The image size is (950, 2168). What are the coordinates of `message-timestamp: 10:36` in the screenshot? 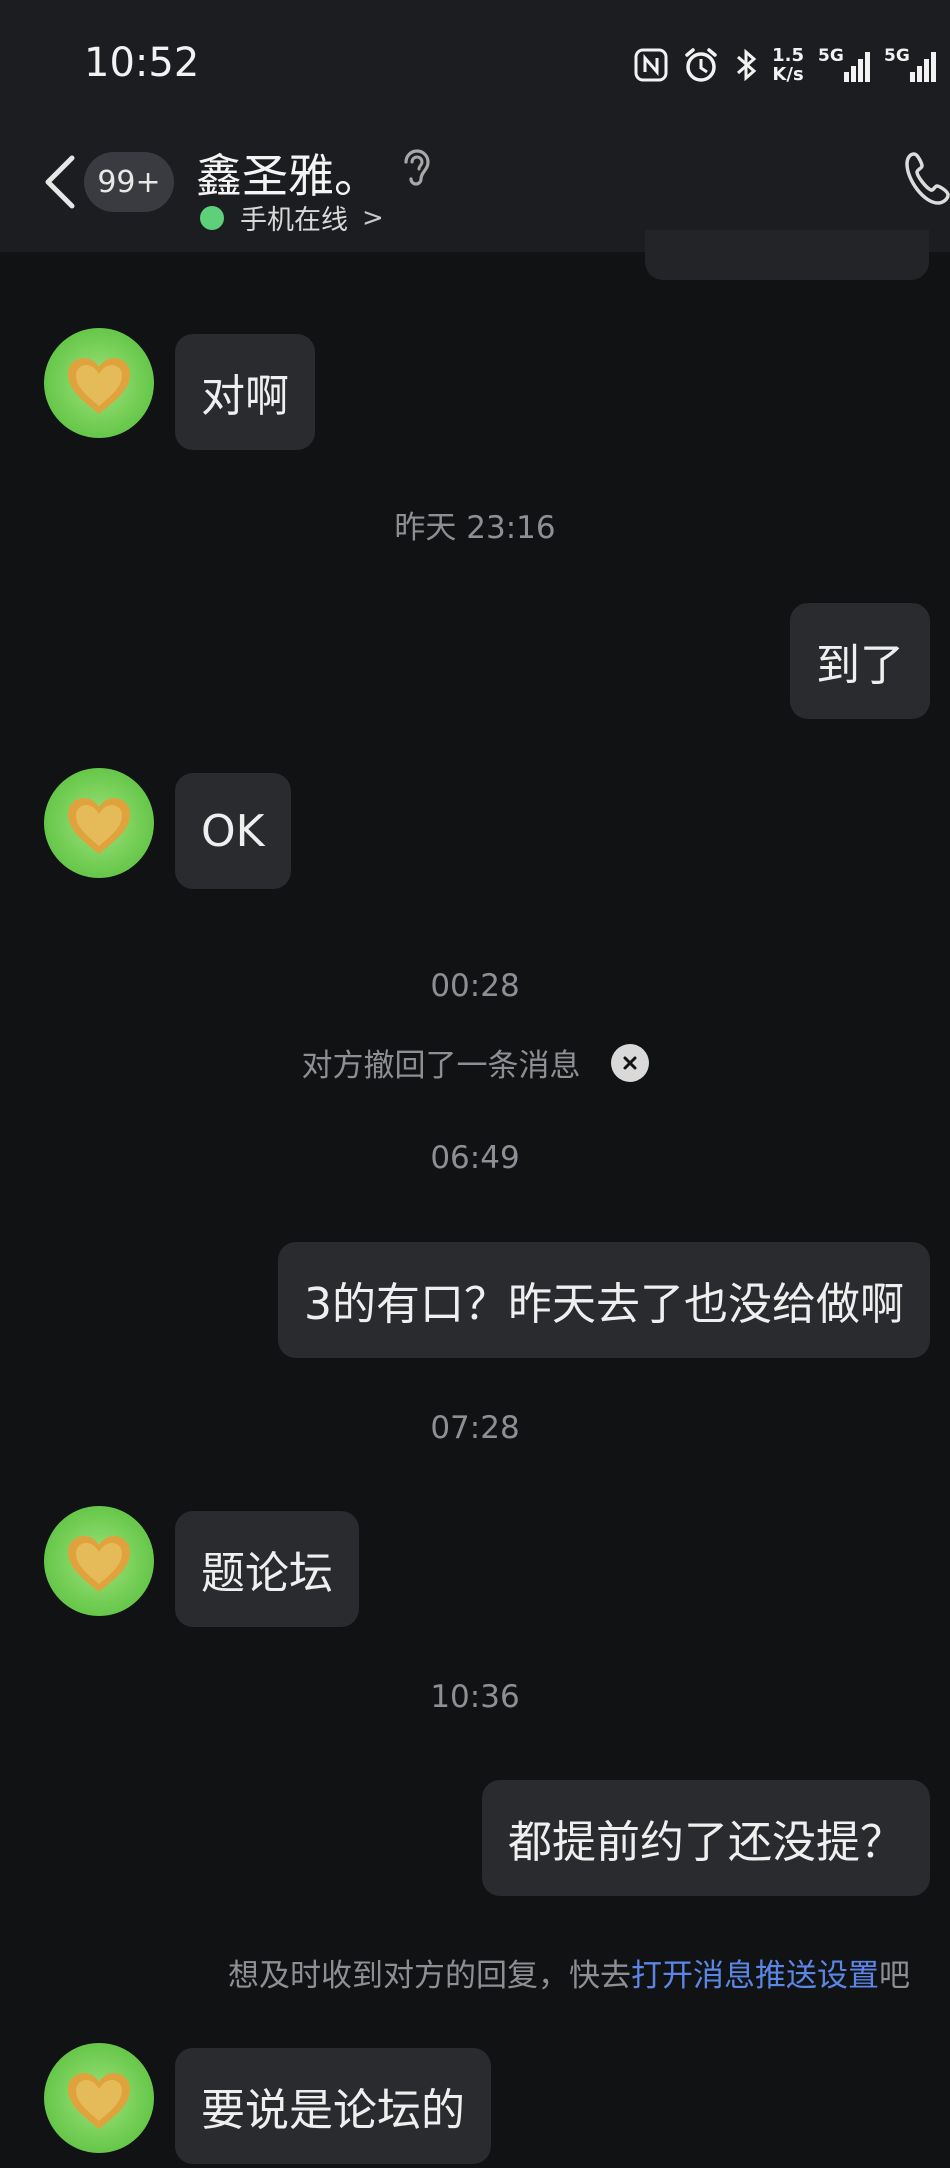 It's located at (475, 1697).